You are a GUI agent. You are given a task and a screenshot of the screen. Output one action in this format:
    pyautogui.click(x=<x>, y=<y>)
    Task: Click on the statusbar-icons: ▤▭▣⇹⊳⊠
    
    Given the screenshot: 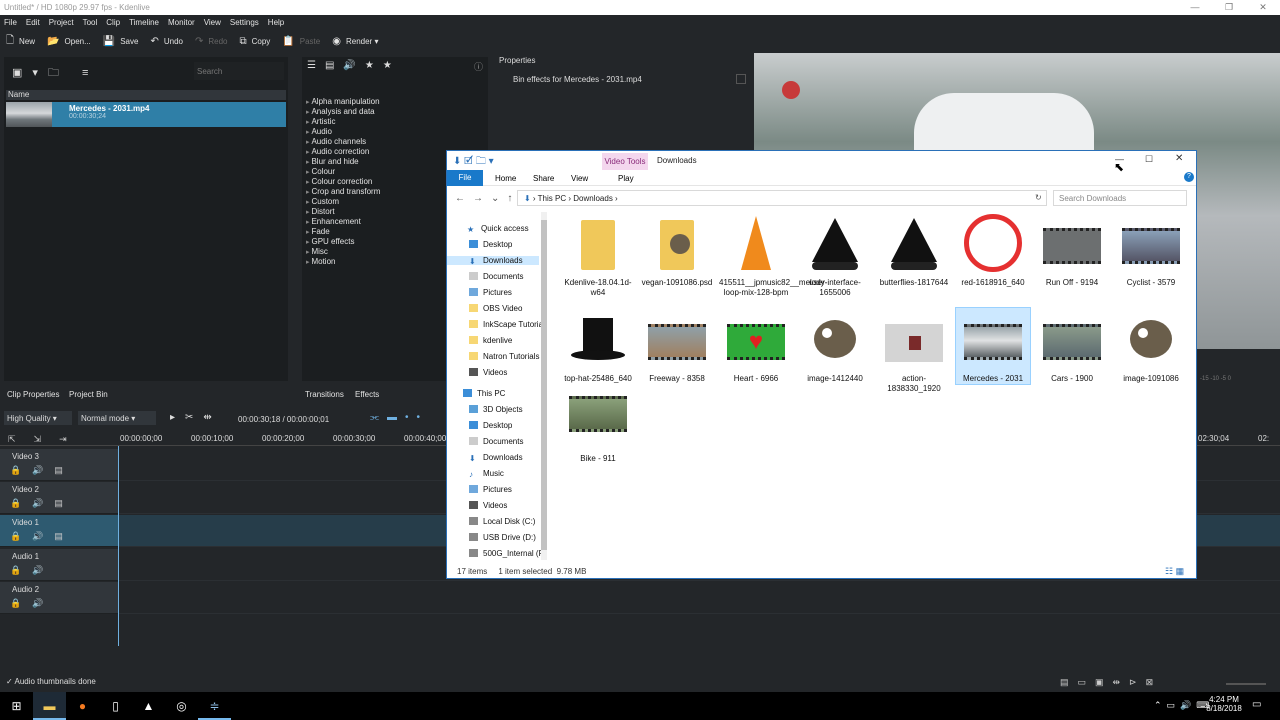 What is the action you would take?
    pyautogui.click(x=1111, y=682)
    